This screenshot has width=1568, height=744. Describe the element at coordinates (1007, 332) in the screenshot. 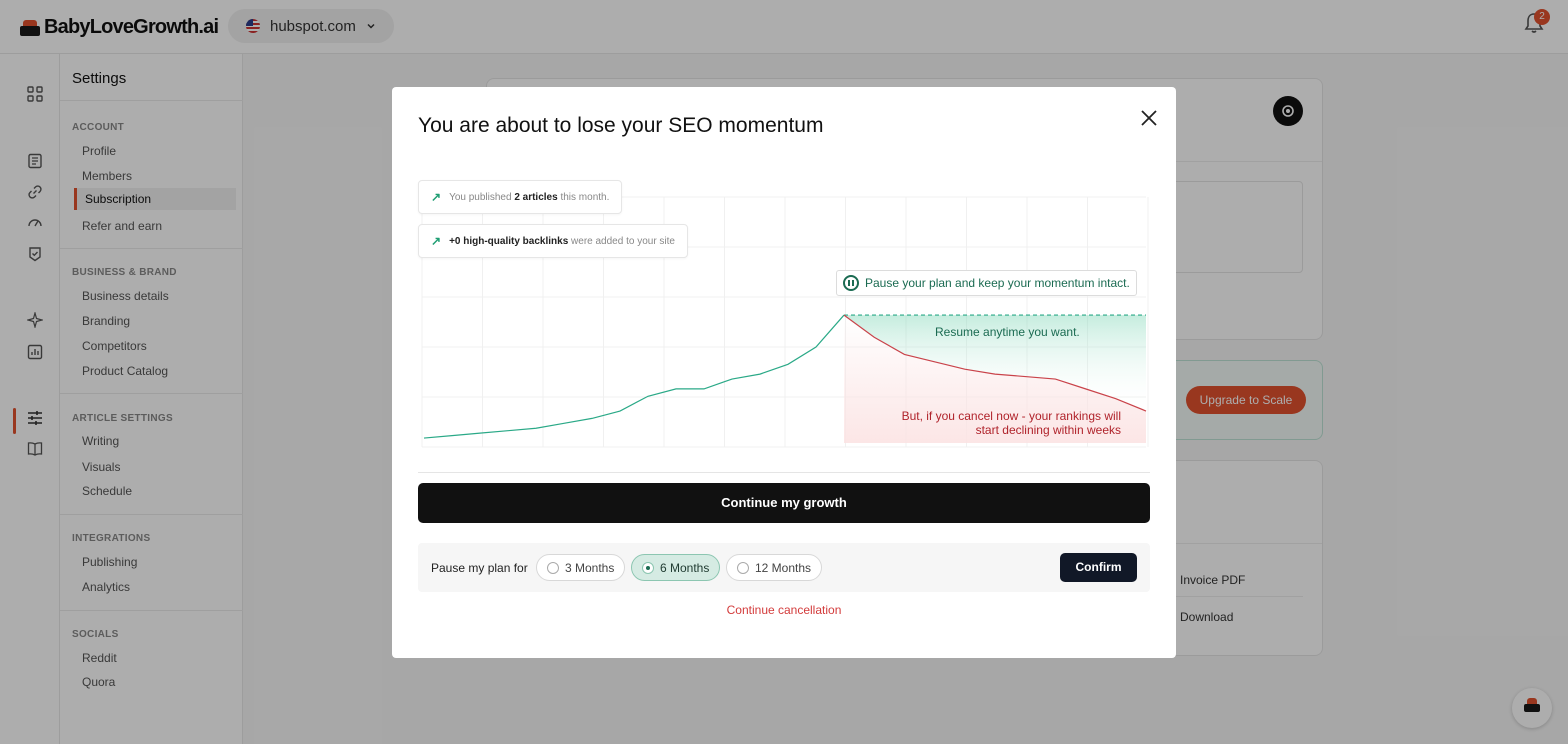

I see `resume-label: Resume anytime you want.` at that location.